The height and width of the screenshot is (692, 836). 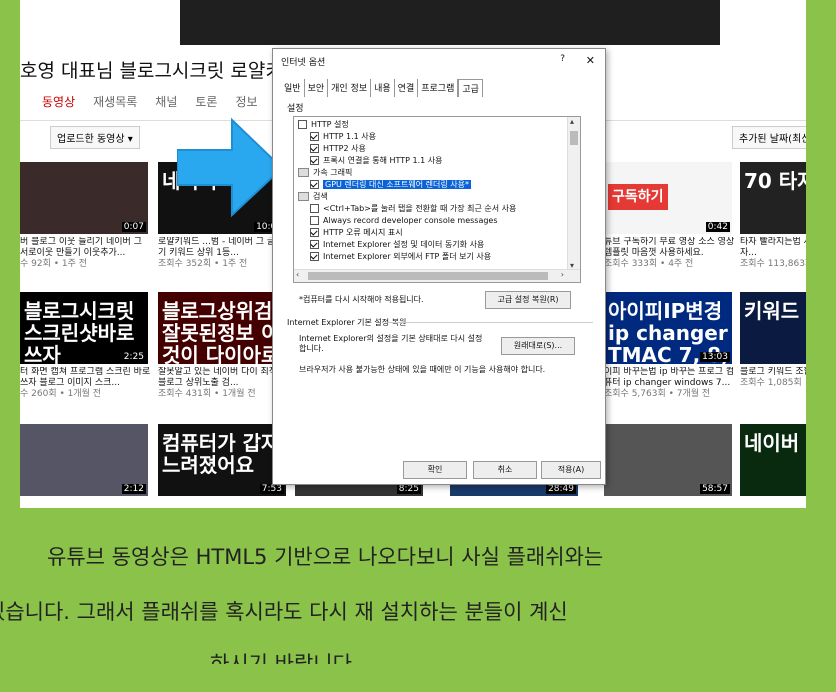 What do you see at coordinates (775, 443) in the screenshot?
I see `thumbnail-text: 네이버 상위노` at bounding box center [775, 443].